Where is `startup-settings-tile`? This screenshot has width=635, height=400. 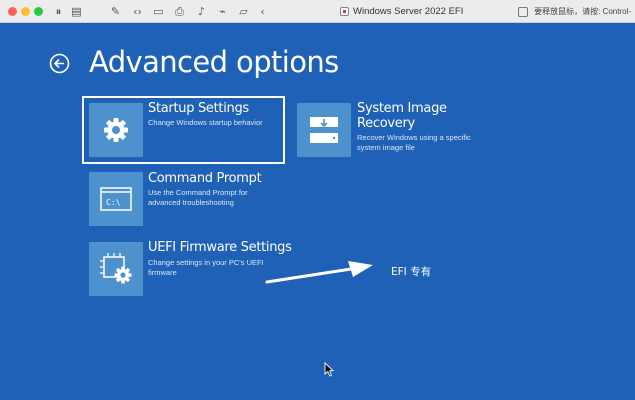
startup-settings-tile is located at coordinates (116, 130).